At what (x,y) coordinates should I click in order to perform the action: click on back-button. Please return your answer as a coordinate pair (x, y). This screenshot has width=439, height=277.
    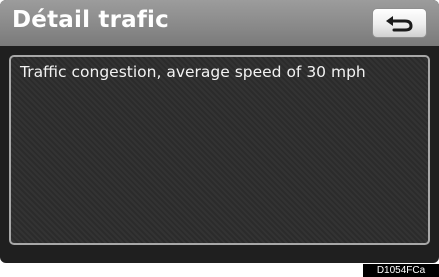
    Looking at the image, I should click on (399, 23).